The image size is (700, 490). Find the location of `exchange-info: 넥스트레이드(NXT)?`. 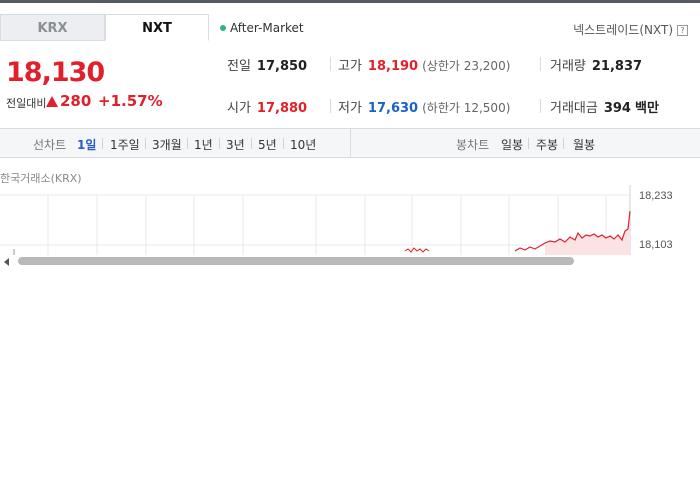

exchange-info: 넥스트레이드(NXT)? is located at coordinates (630, 29).